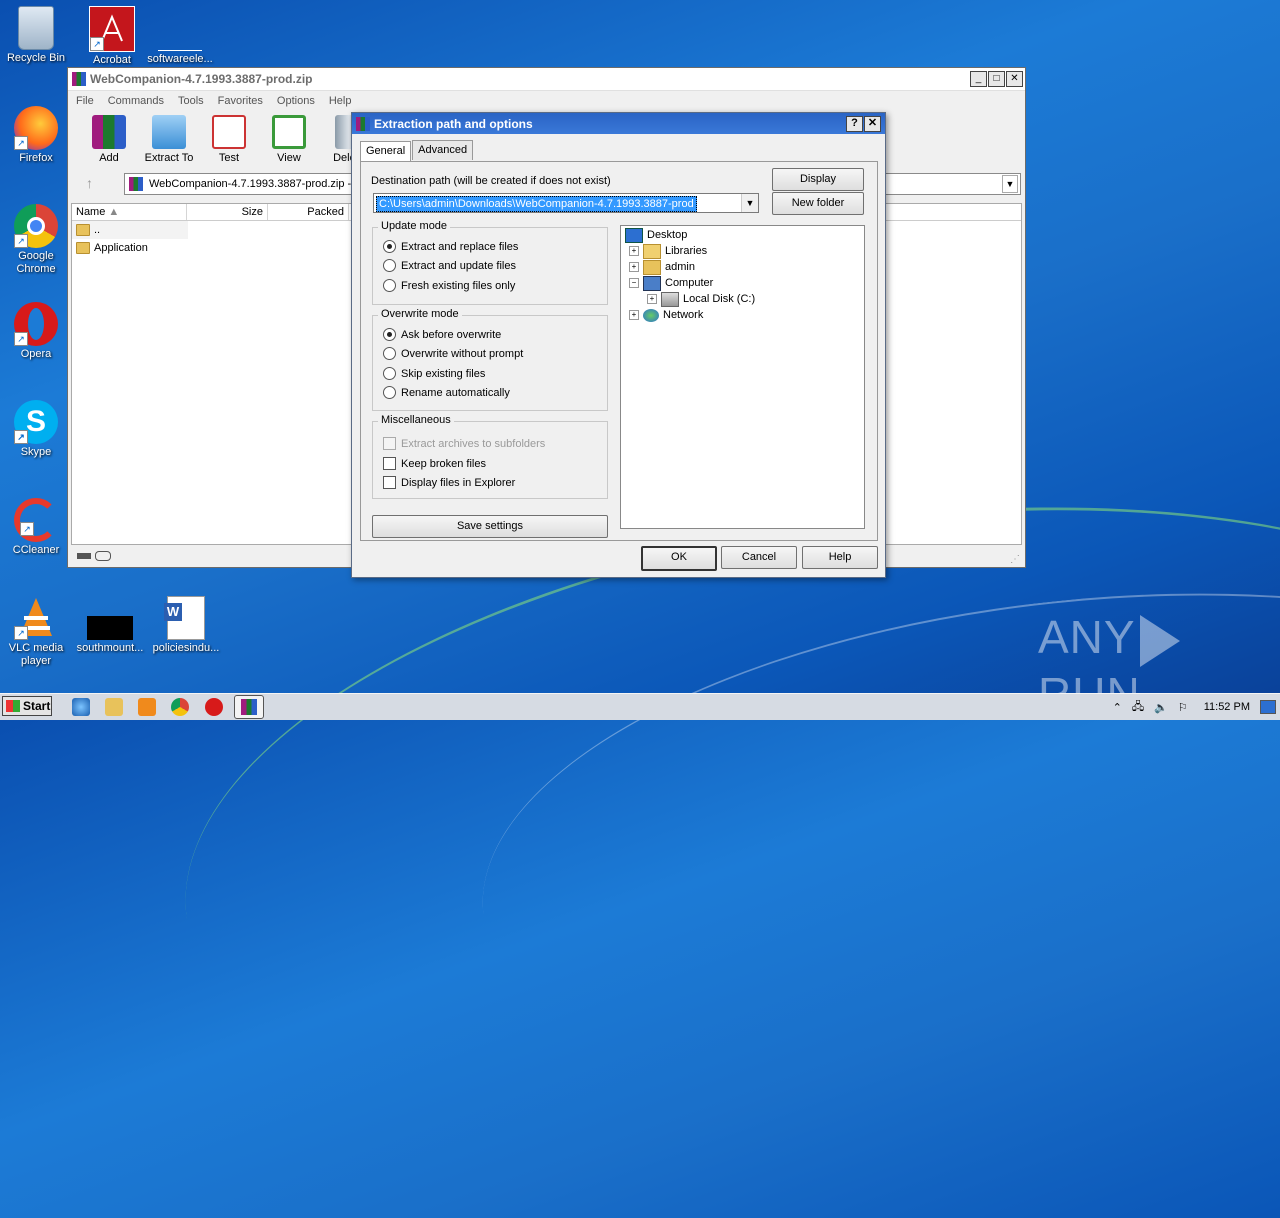 The width and height of the screenshot is (1280, 1218). What do you see at coordinates (701, 299) in the screenshot?
I see `tree-node-local-disk: + Local Disk (C:)` at bounding box center [701, 299].